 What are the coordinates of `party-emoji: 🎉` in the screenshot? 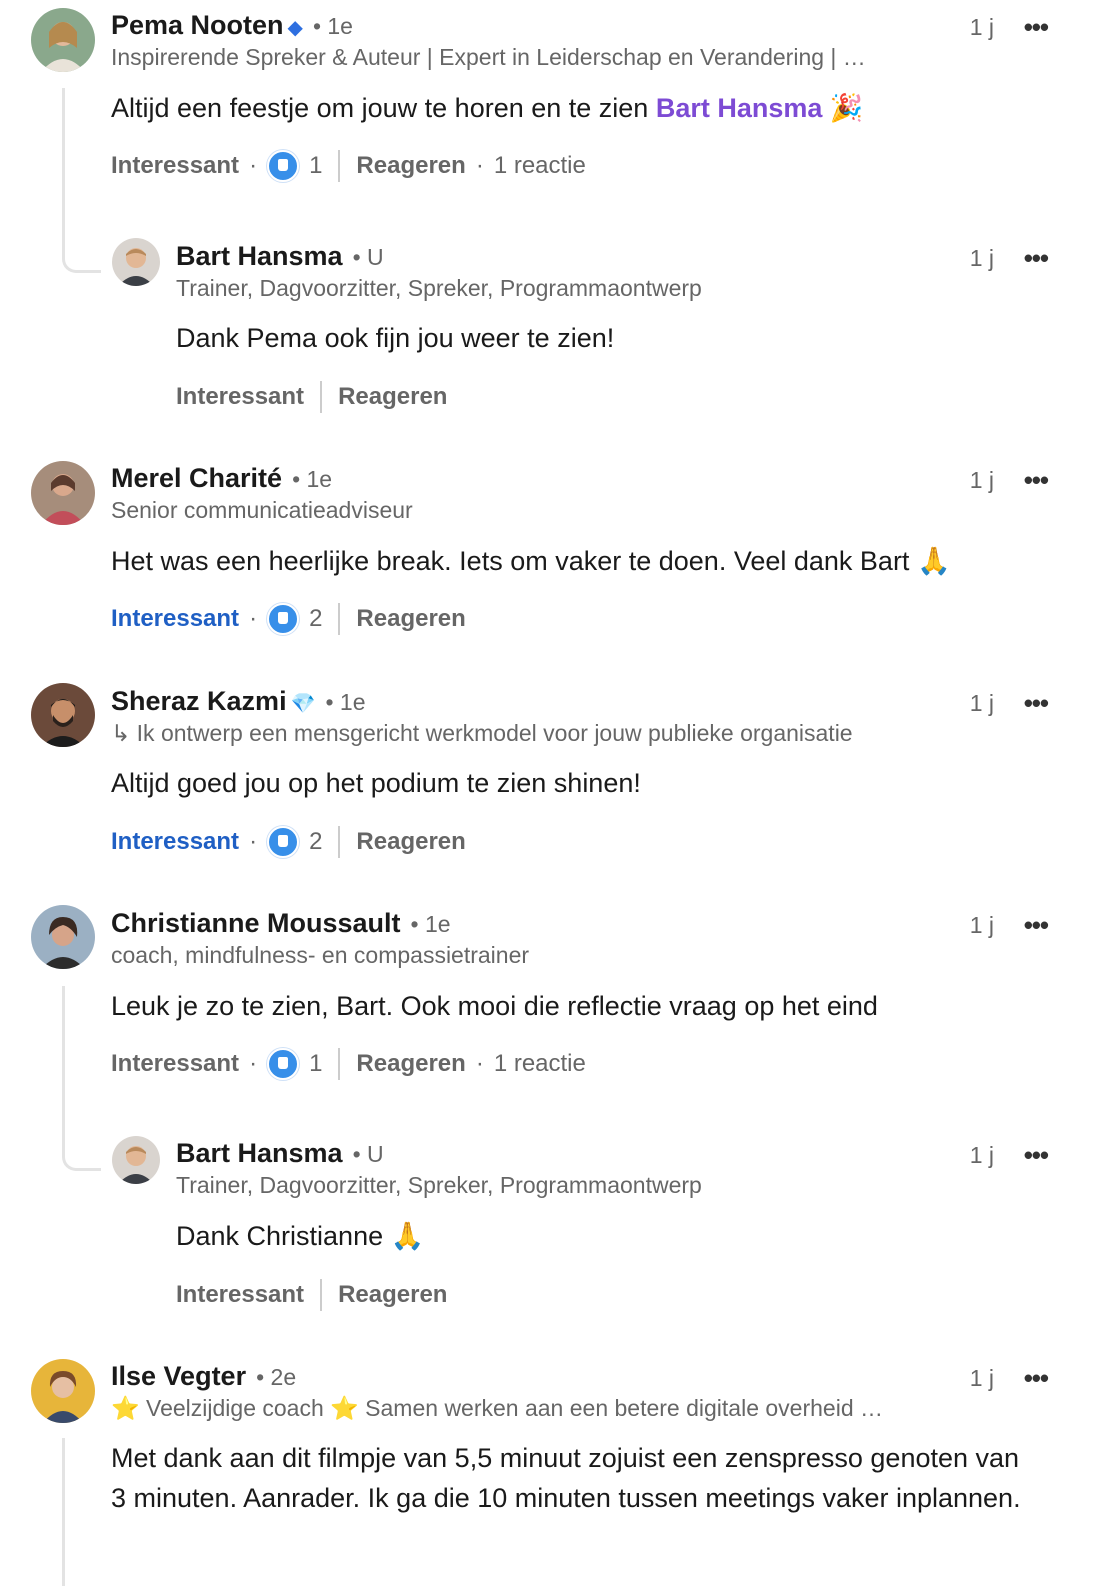 It's located at (846, 108).